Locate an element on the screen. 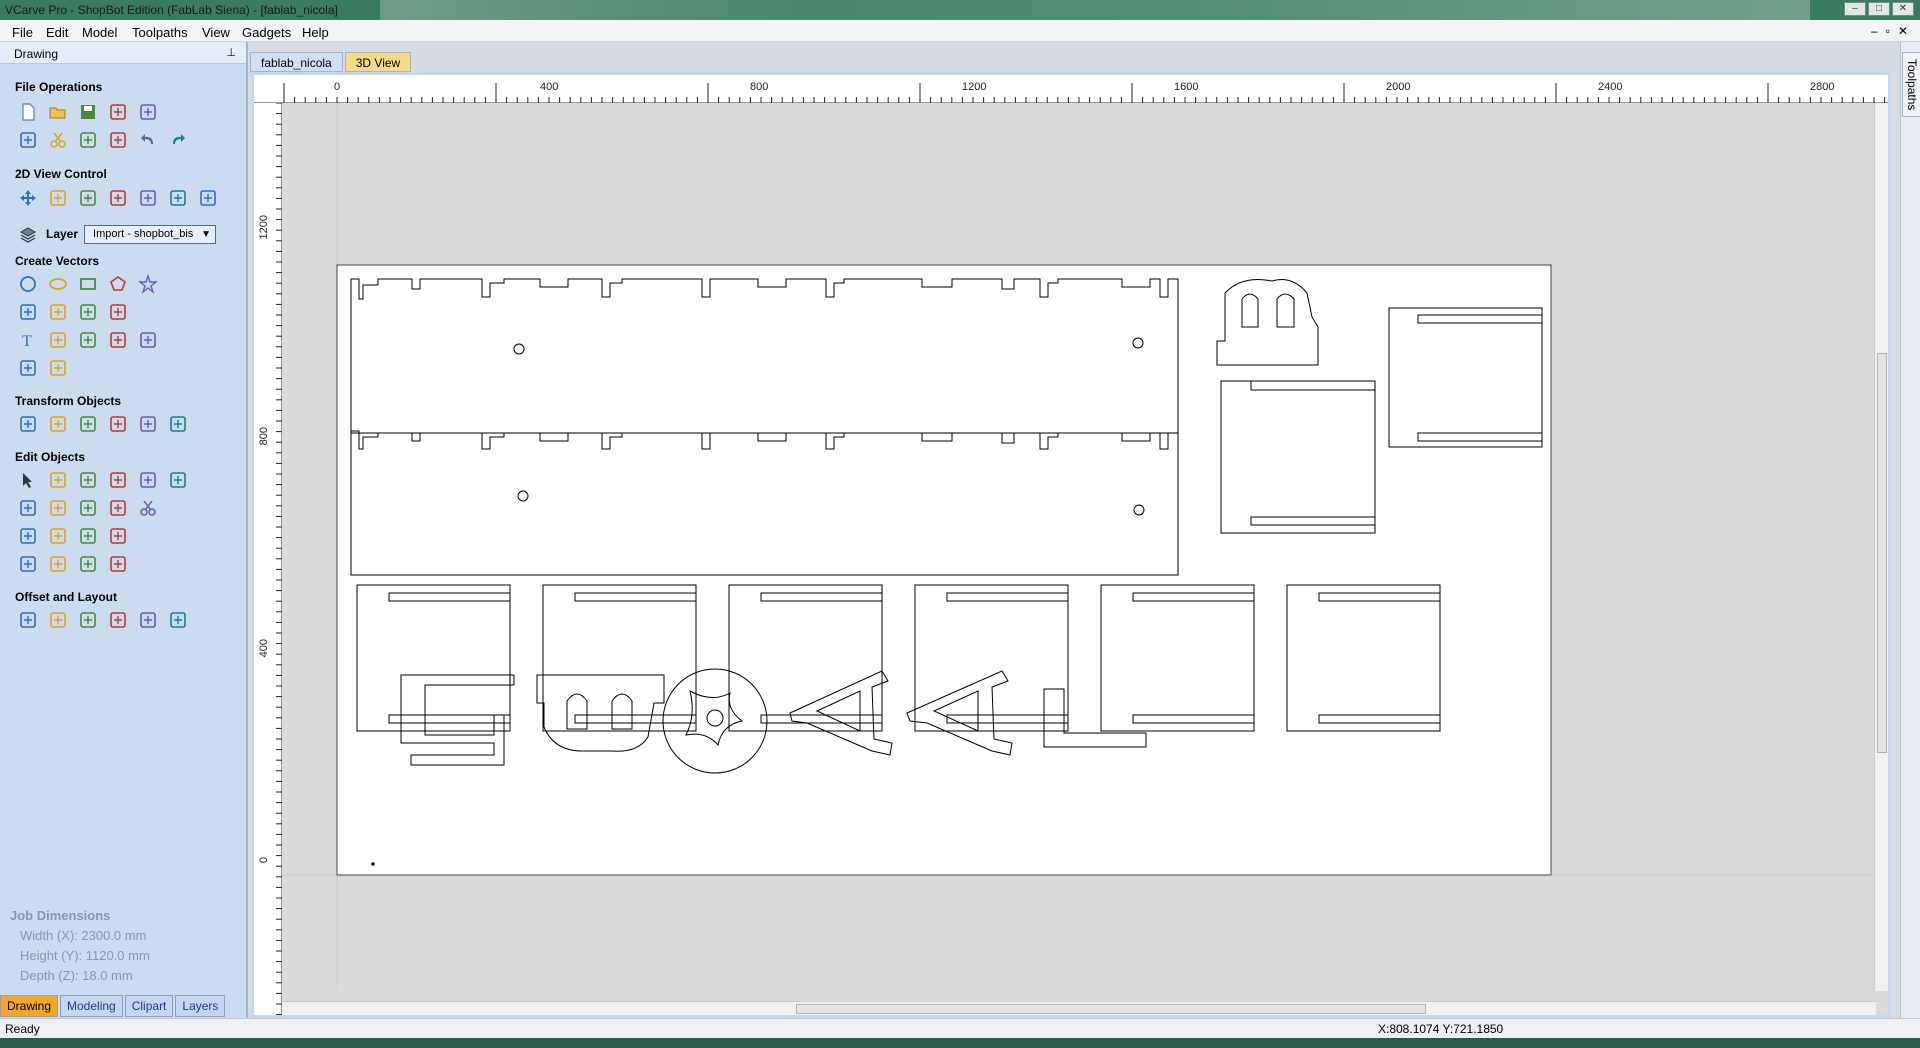 Image resolution: width=1920 pixels, height=1048 pixels. menu-model: Model is located at coordinates (99, 32).